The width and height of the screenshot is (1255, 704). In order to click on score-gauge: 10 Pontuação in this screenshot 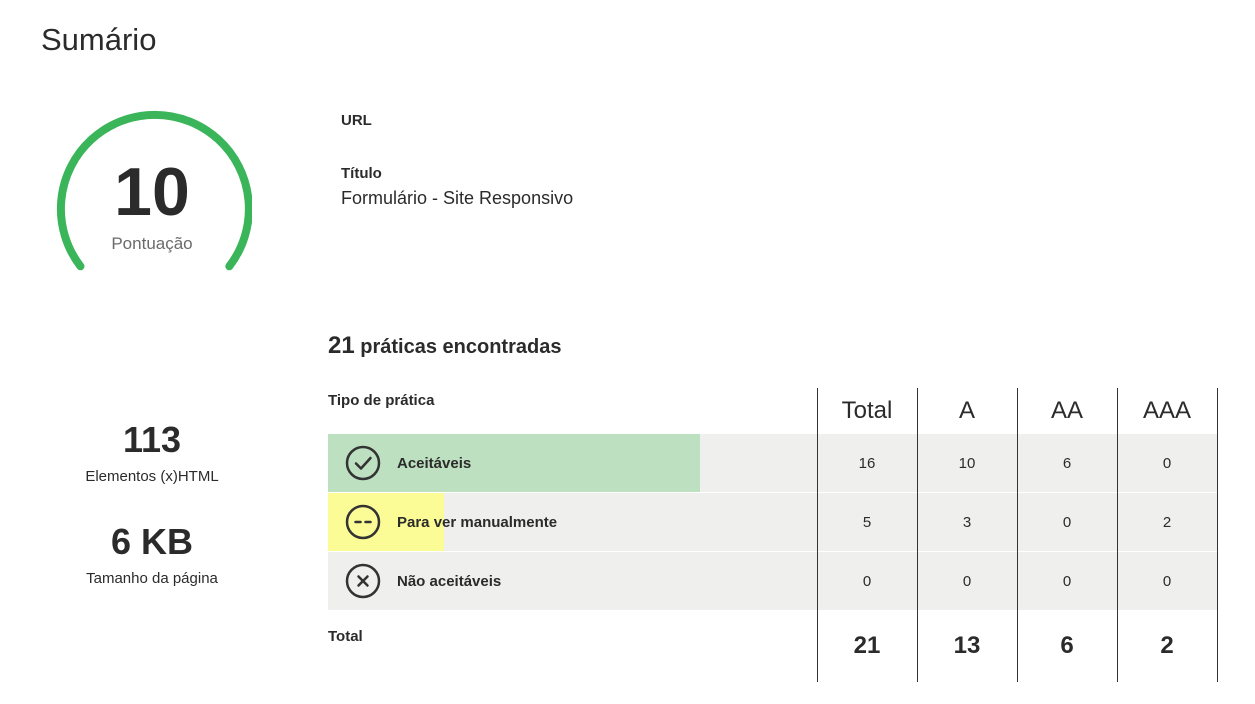, I will do `click(152, 195)`.